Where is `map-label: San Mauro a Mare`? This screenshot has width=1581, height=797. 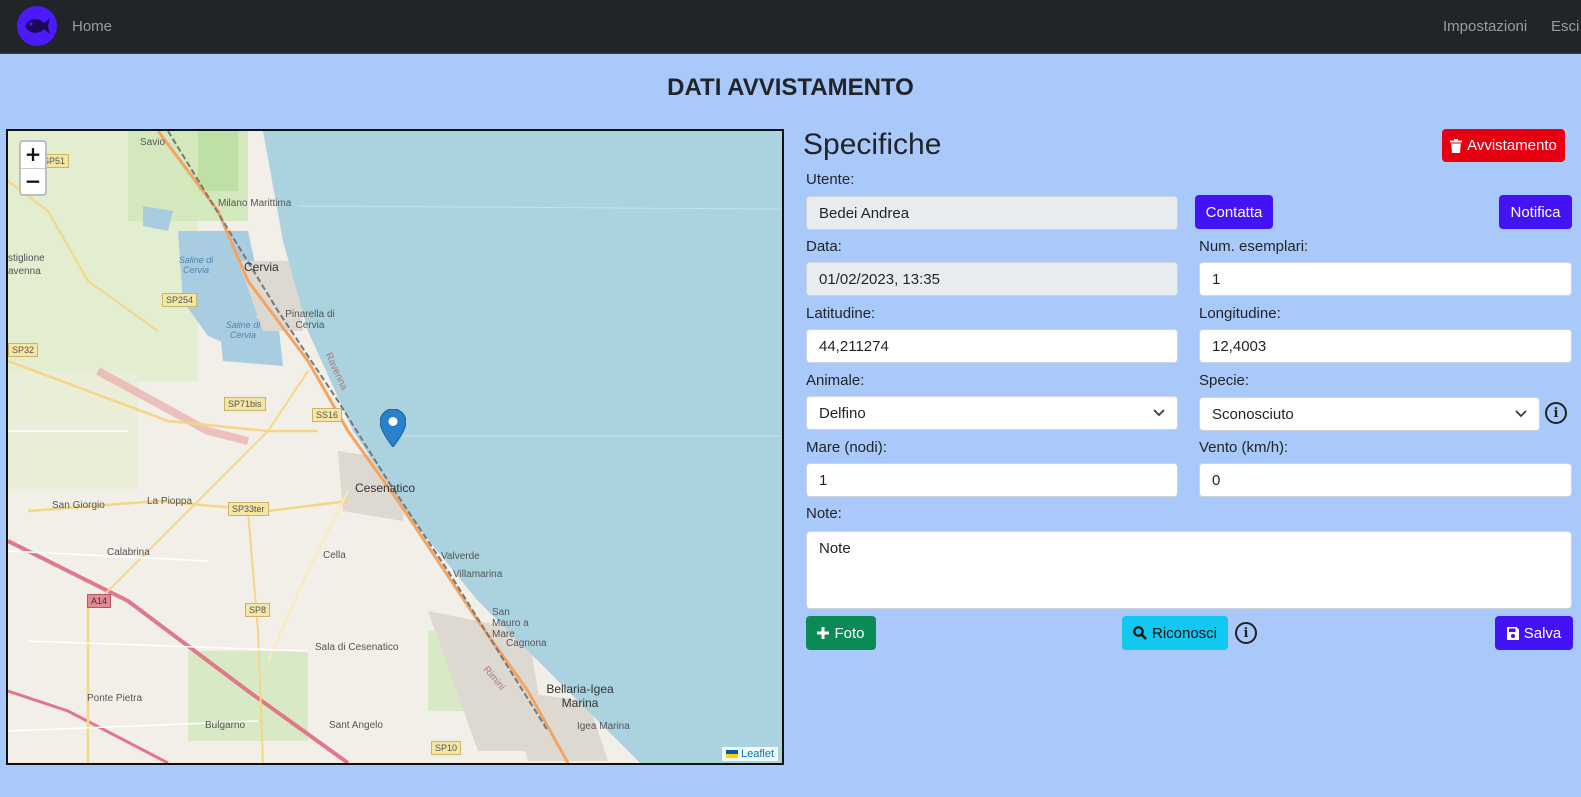 map-label: San Mauro a Mare is located at coordinates (510, 623).